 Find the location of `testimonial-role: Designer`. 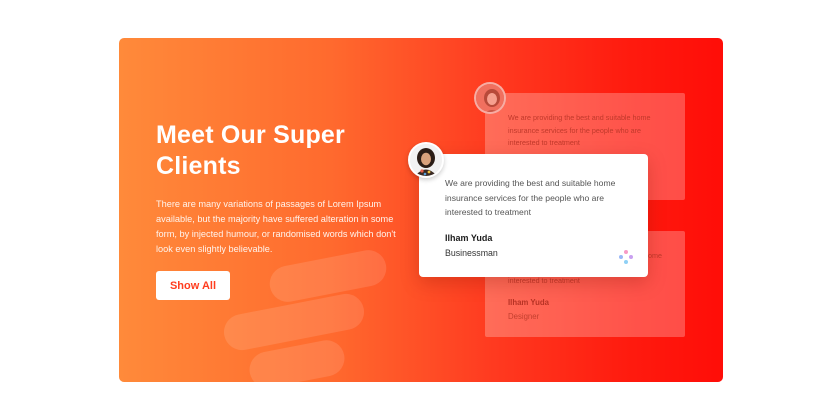

testimonial-role: Designer is located at coordinates (524, 316).